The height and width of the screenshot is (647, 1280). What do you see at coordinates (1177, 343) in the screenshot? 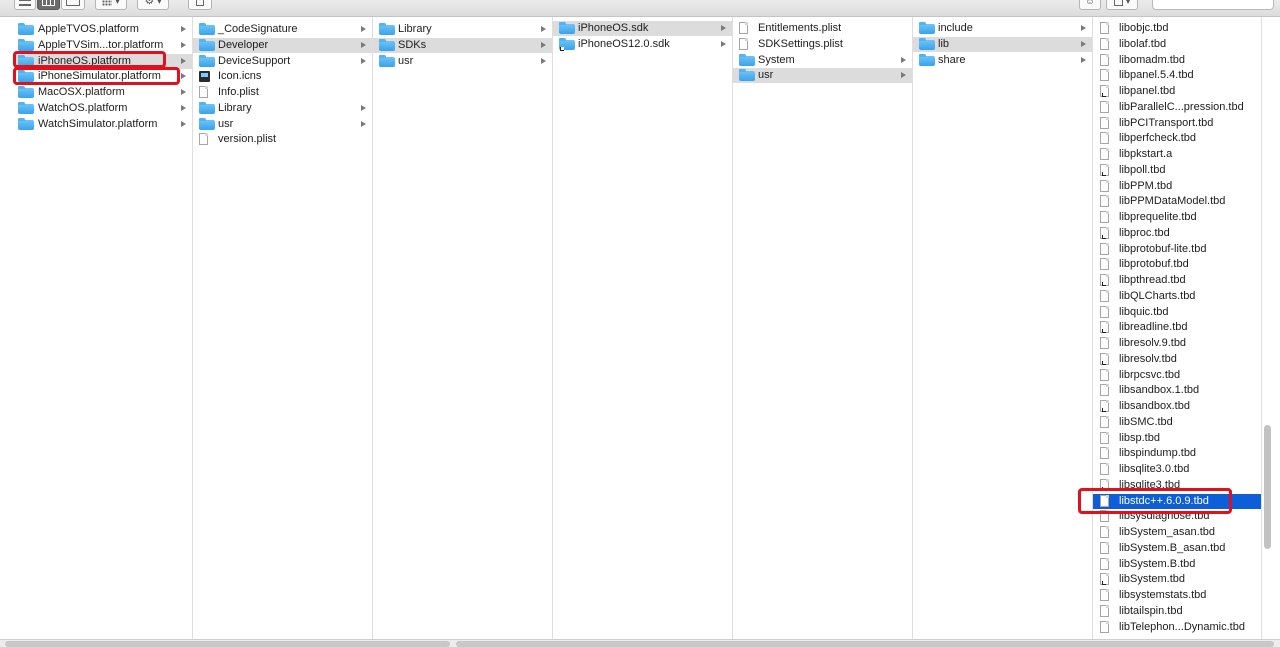
I see `file-item: libresolv.9.tbd` at bounding box center [1177, 343].